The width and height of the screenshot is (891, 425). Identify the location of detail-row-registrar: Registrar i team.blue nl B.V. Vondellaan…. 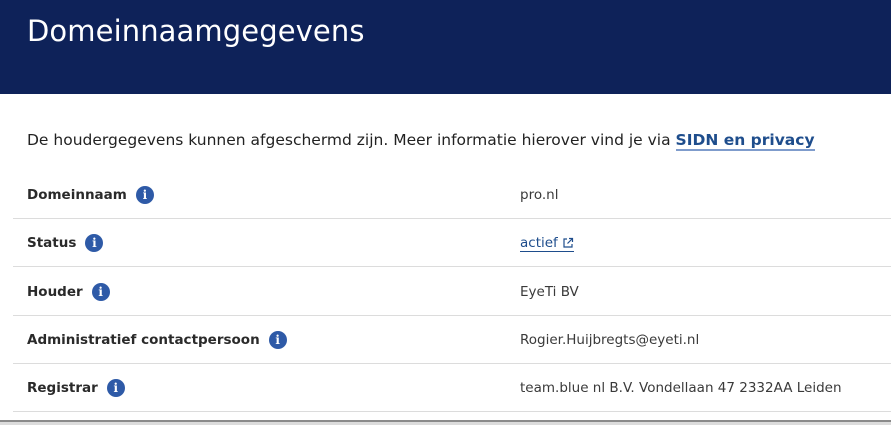
(445, 388).